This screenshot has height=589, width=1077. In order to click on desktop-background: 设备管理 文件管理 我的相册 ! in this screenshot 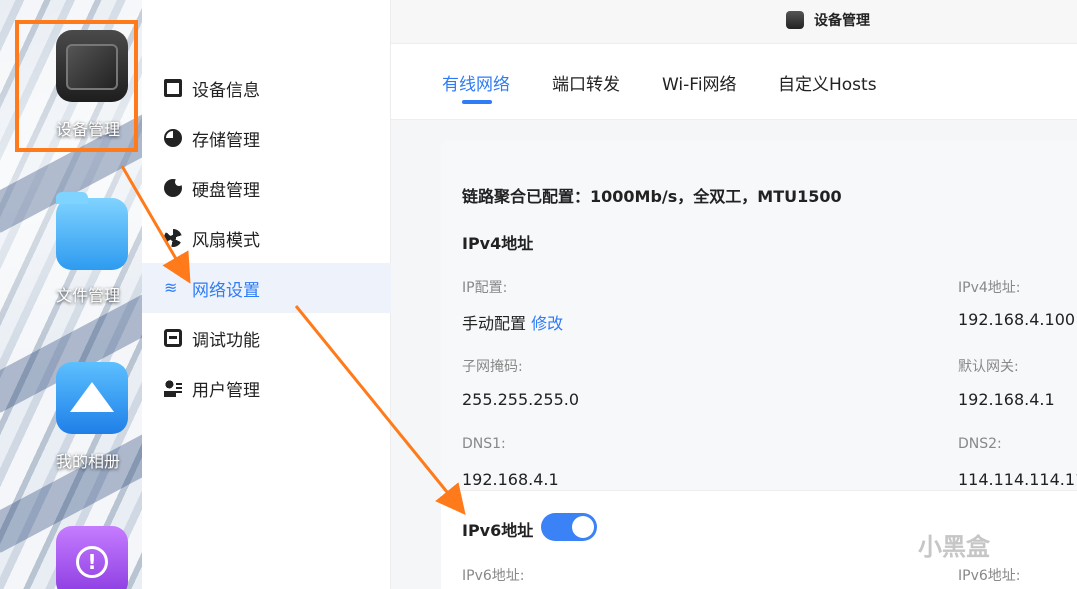, I will do `click(71, 294)`.